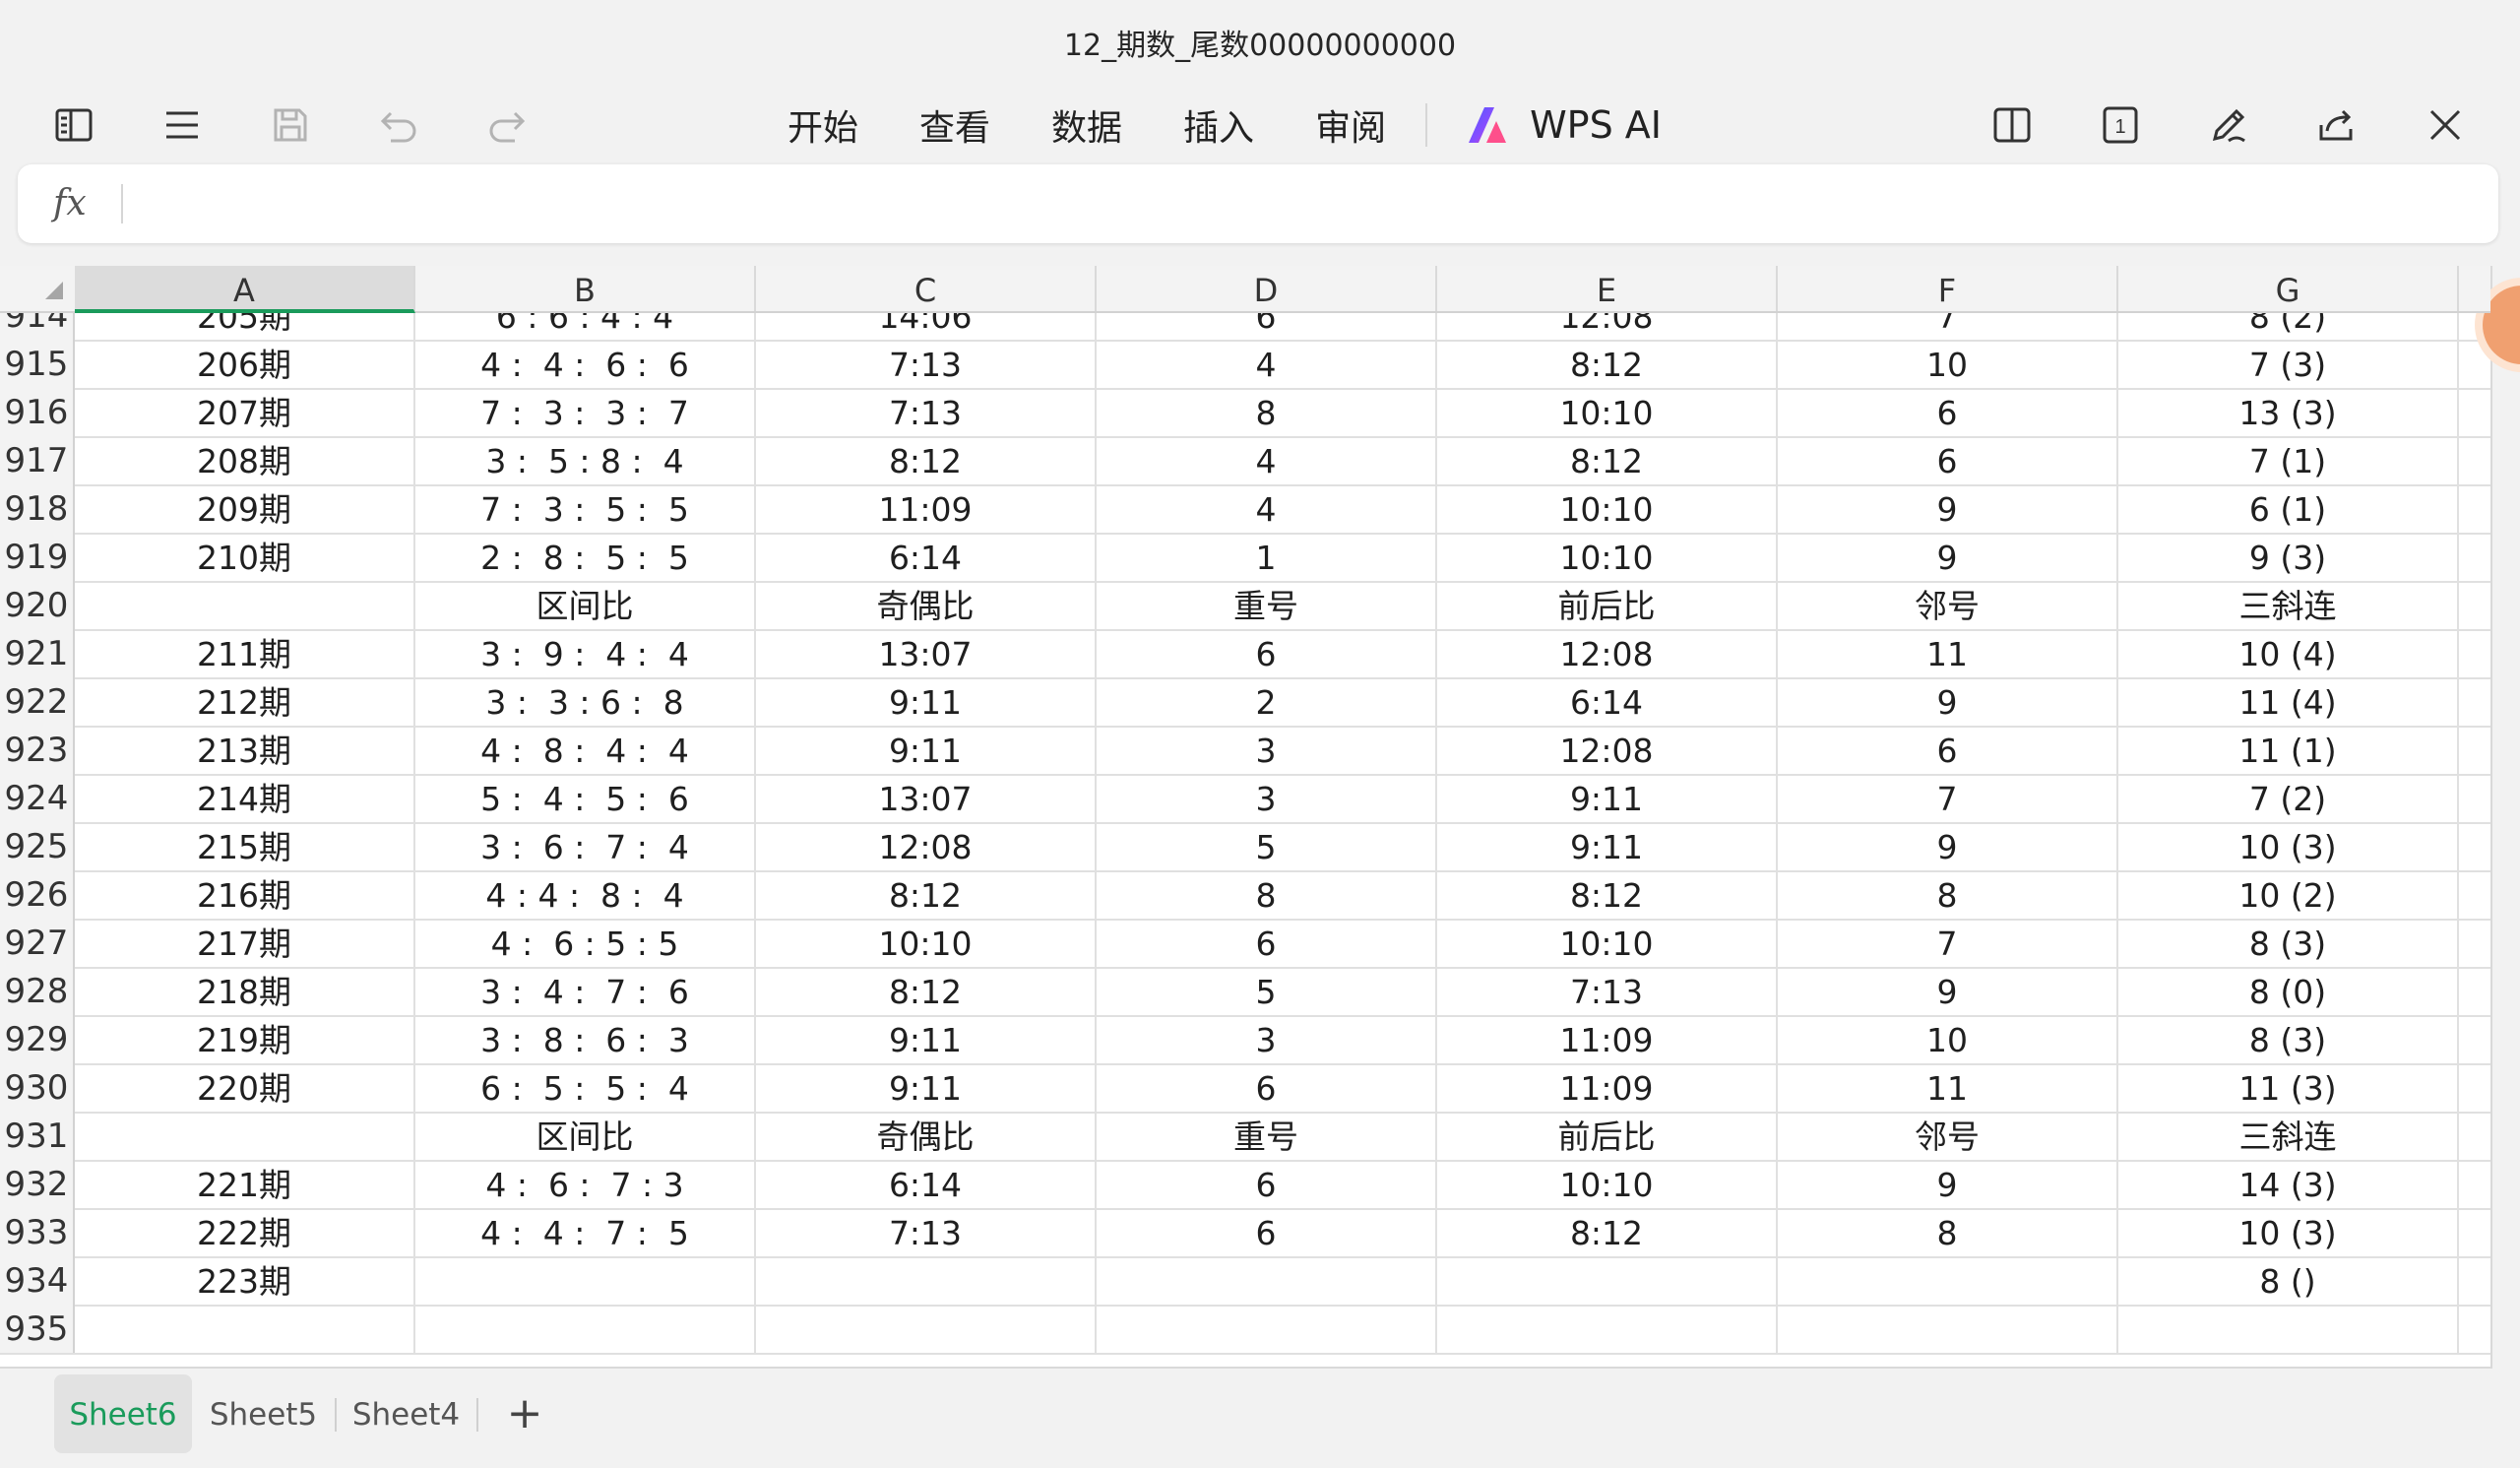  Describe the element at coordinates (1948, 412) in the screenshot. I see `cell-f: 6` at that location.